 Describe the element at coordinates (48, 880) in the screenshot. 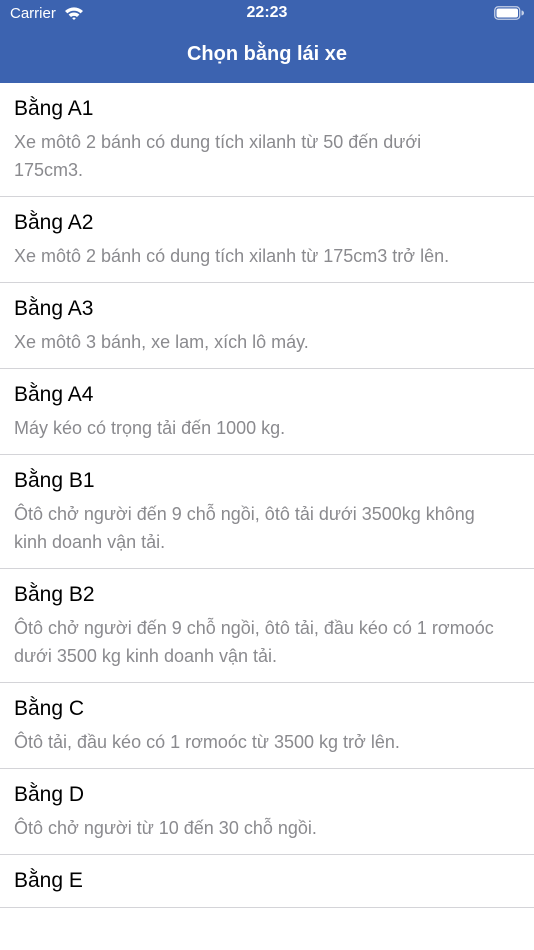

I see `license-title: Bằng E` at that location.